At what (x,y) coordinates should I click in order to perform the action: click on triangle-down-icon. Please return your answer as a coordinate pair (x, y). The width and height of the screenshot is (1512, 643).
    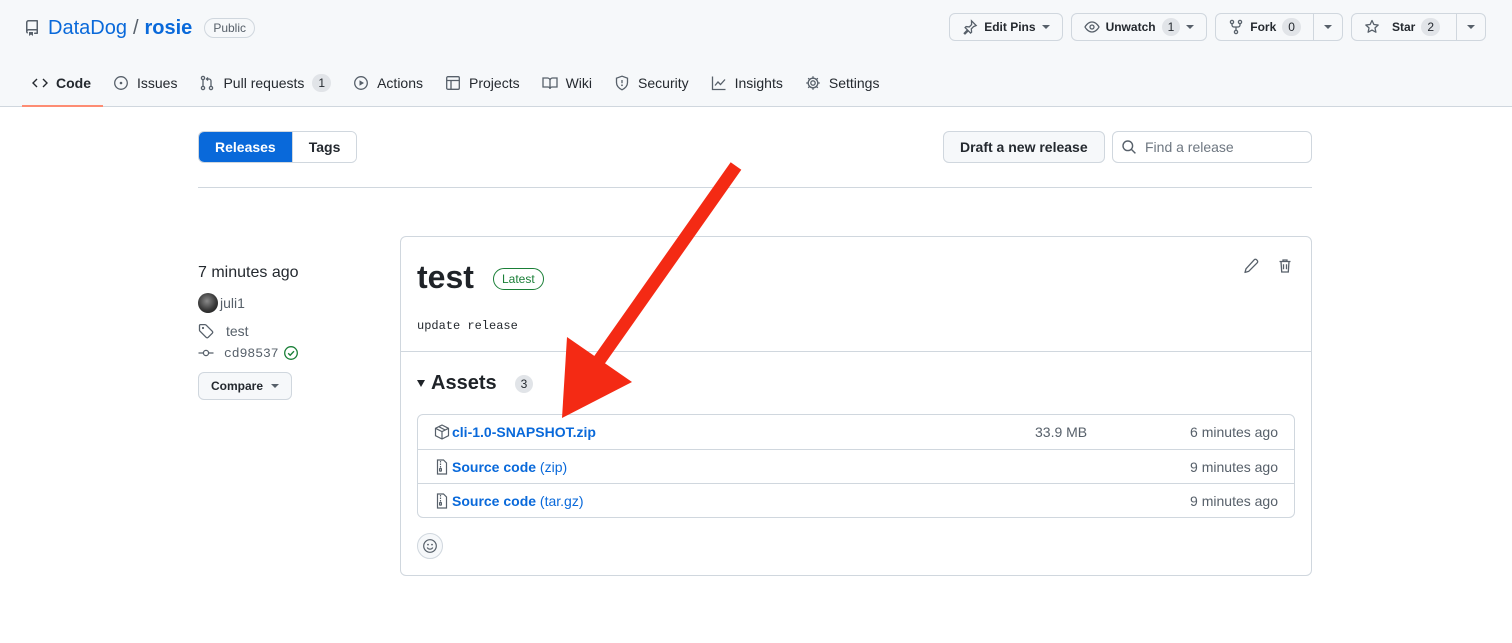
    Looking at the image, I should click on (421, 383).